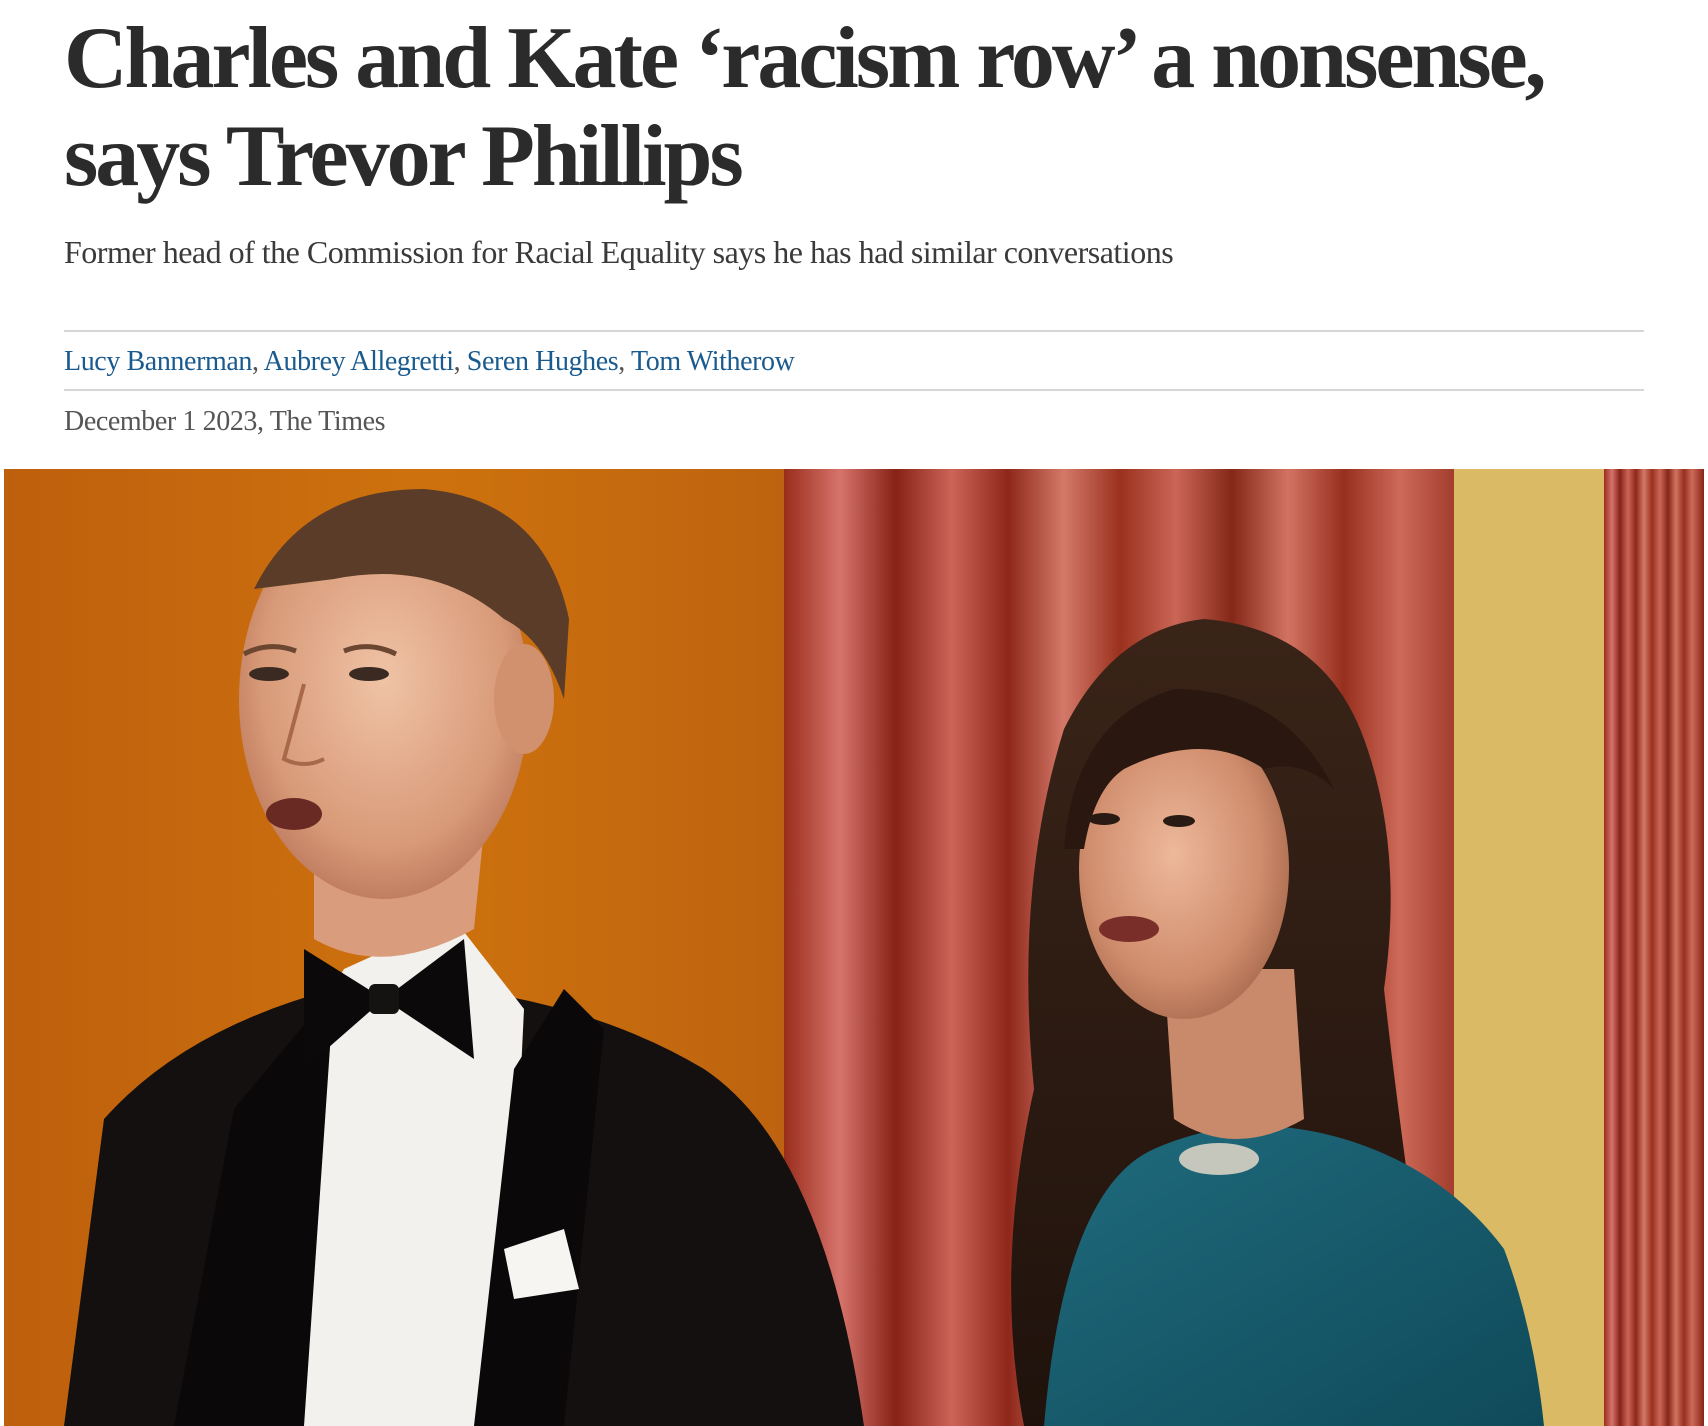  What do you see at coordinates (359, 361) in the screenshot?
I see `author-link-aubrey-allegretti: Aubrey Allegretti` at bounding box center [359, 361].